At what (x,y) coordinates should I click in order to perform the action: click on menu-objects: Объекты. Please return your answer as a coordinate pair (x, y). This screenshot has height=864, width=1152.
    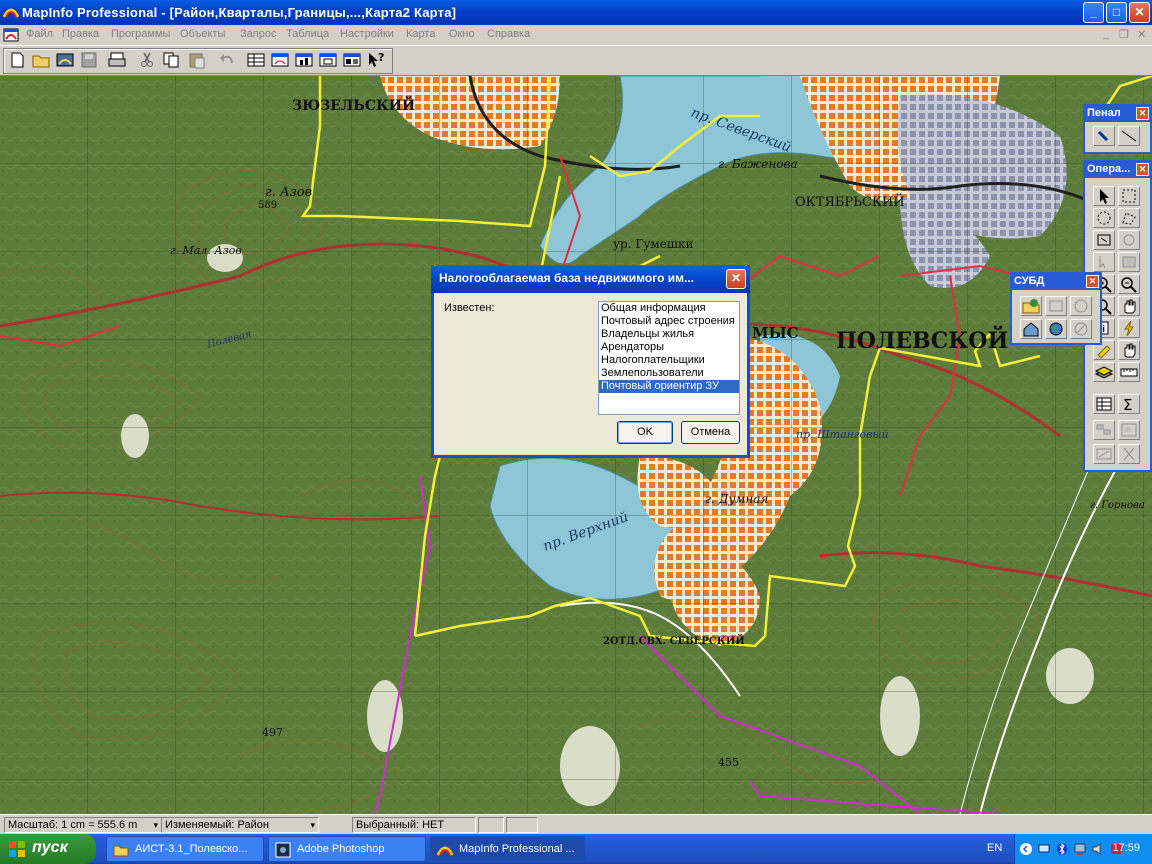
    Looking at the image, I should click on (202, 34).